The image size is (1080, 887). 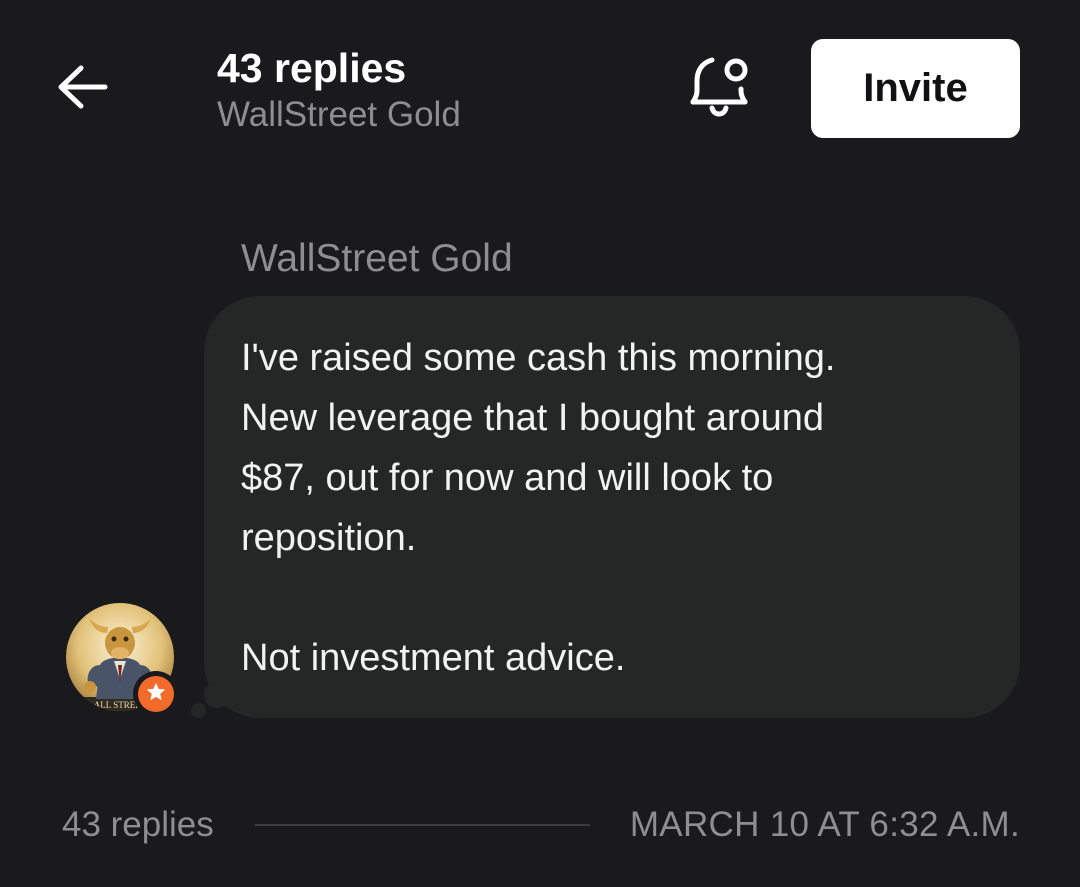 What do you see at coordinates (312, 68) in the screenshot?
I see `page-title: 43 replies` at bounding box center [312, 68].